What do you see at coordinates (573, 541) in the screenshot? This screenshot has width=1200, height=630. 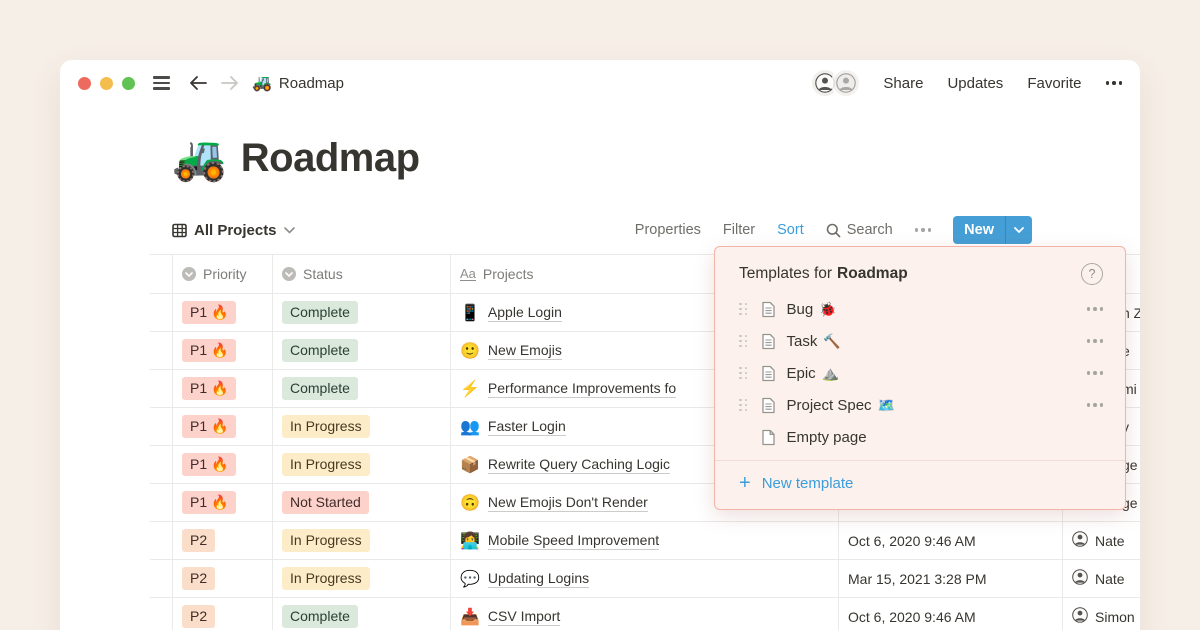 I see `project-page-link: Mobile Speed Improvement` at bounding box center [573, 541].